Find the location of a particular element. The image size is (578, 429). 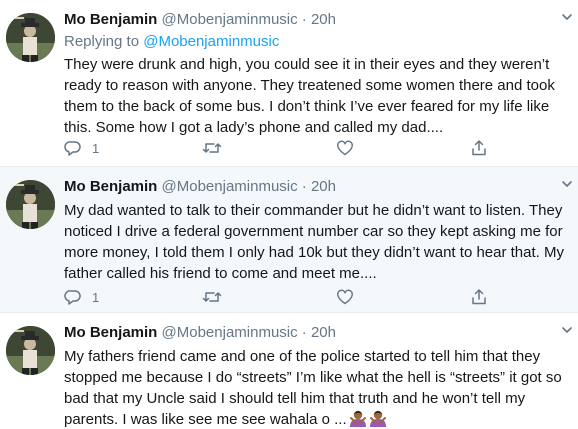

replying-mention-link: @Mobenjaminmusic is located at coordinates (211, 41).